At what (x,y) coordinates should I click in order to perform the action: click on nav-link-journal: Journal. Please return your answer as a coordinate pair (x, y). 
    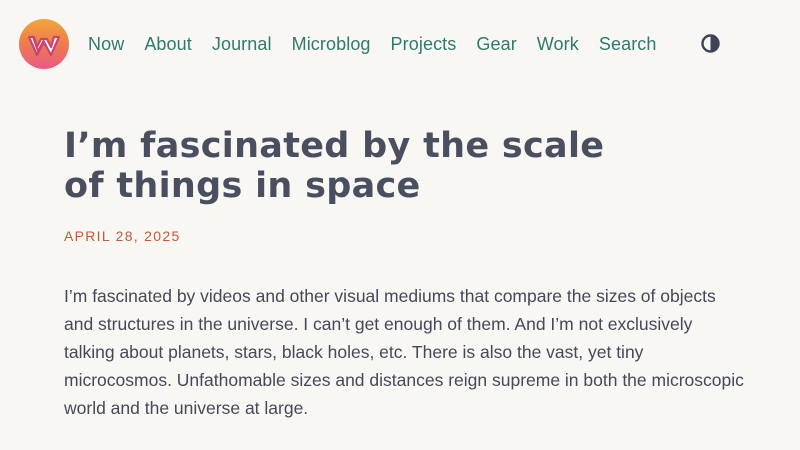
    Looking at the image, I should click on (242, 44).